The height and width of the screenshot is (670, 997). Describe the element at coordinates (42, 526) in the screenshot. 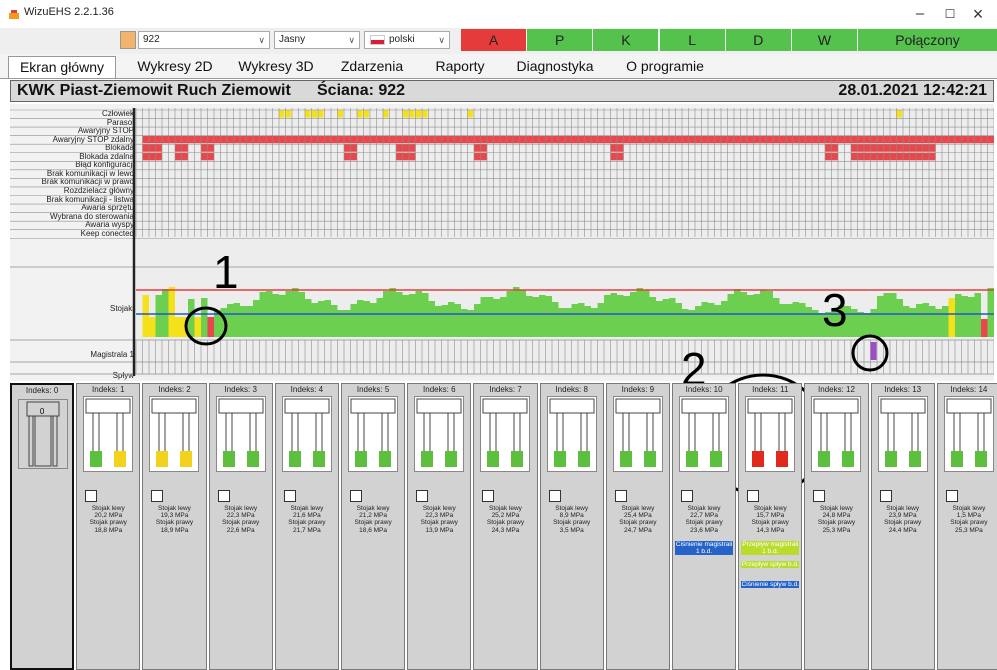

I see `shield-card: Indeks: 0 0` at that location.